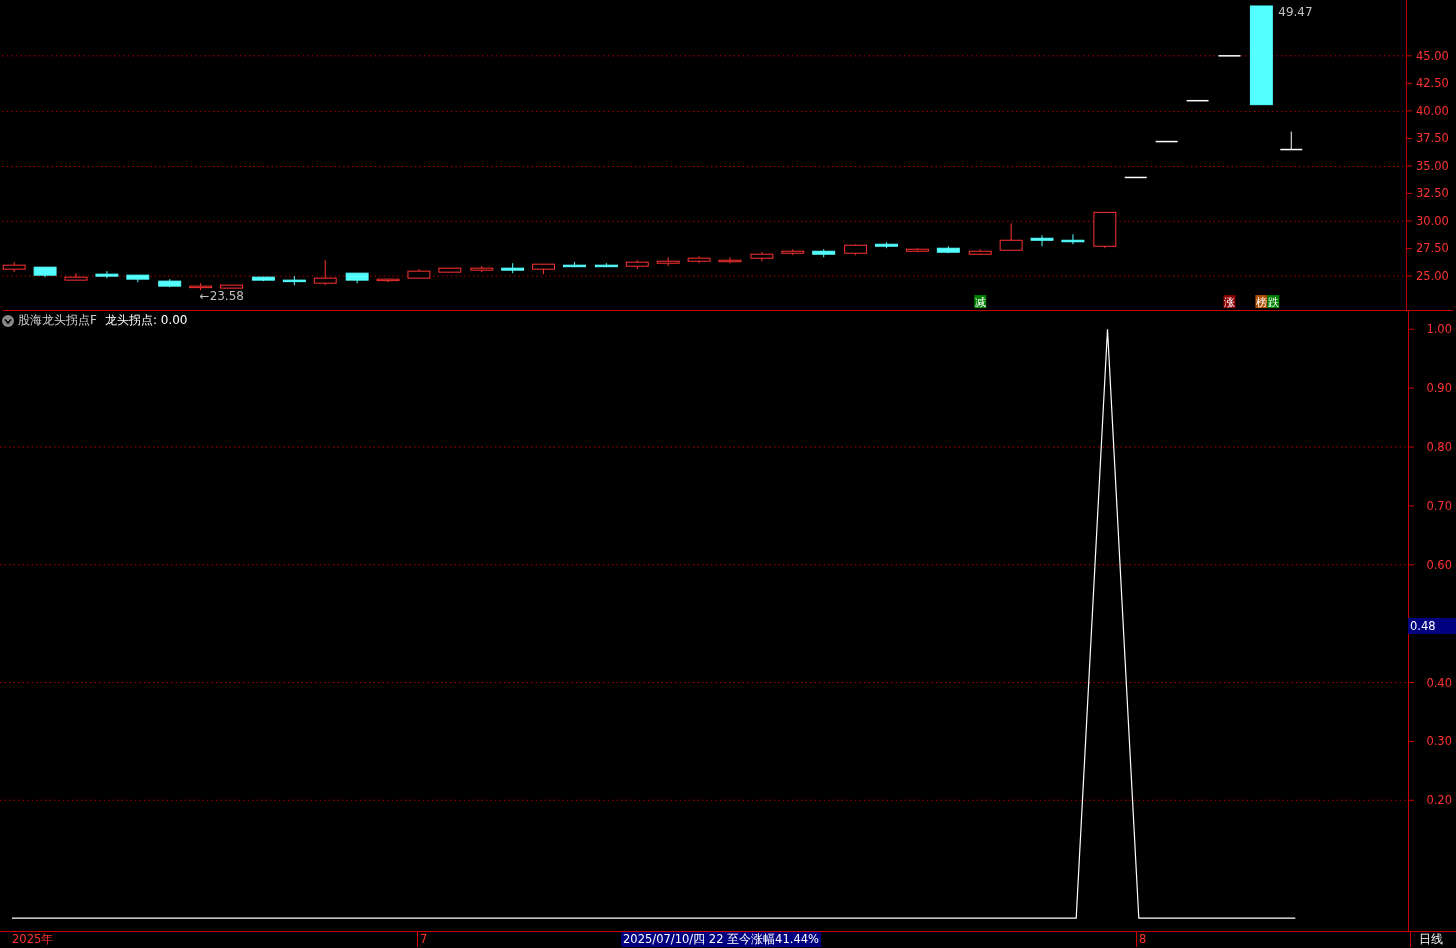  What do you see at coordinates (1432, 55) in the screenshot?
I see `price-axis-label: 45.00` at bounding box center [1432, 55].